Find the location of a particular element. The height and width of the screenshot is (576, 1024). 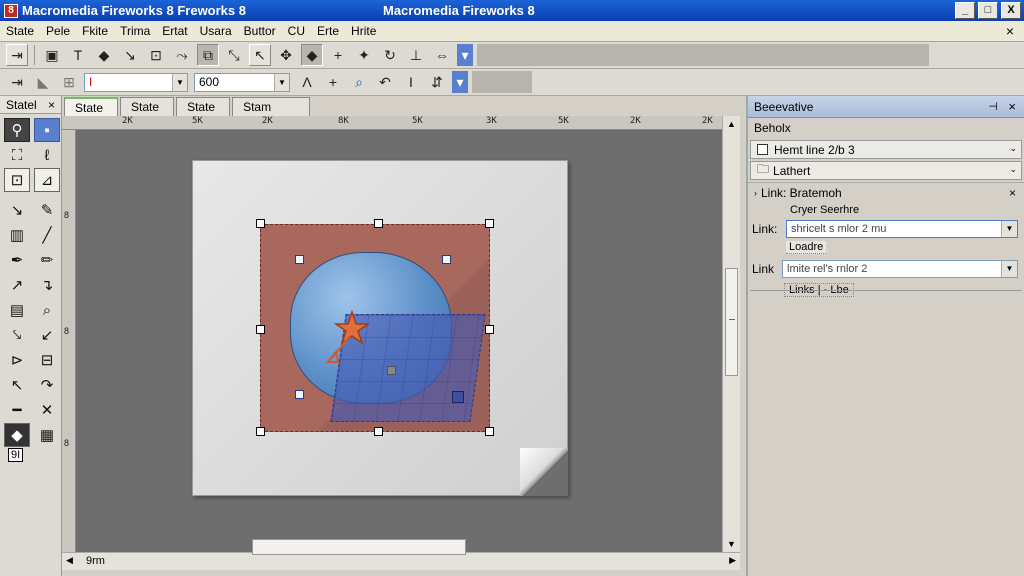

curve-tool-icon: ↷ is located at coordinates (47, 385).